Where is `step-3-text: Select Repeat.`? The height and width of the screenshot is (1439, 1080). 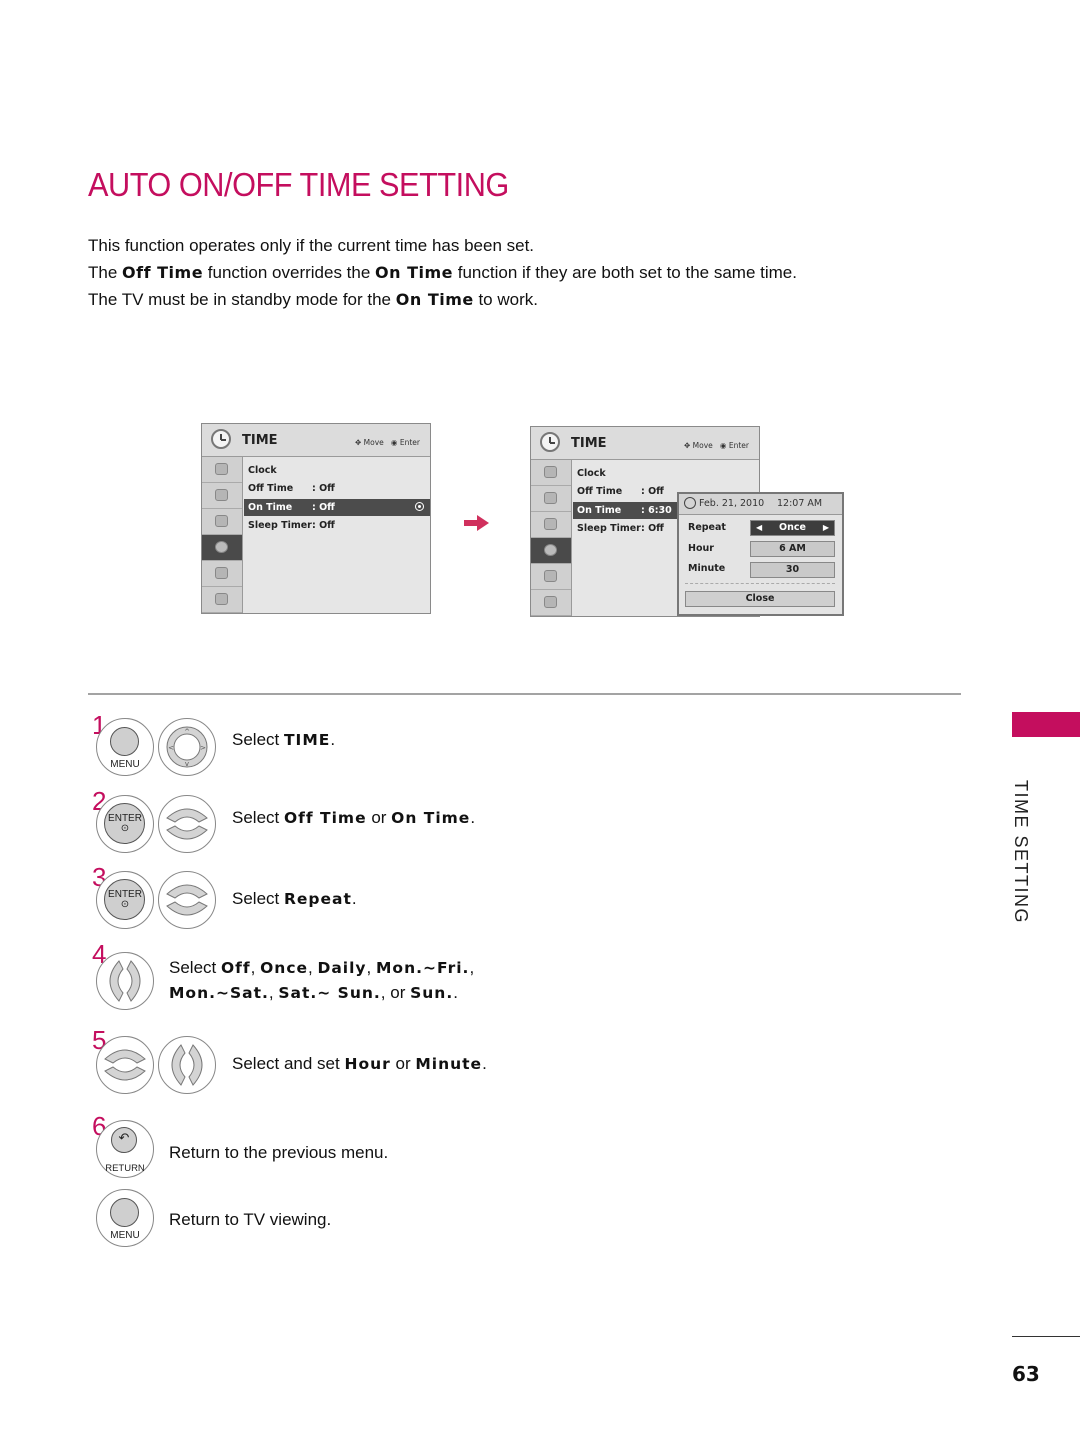
step-3-text: Select Repeat. is located at coordinates (294, 899).